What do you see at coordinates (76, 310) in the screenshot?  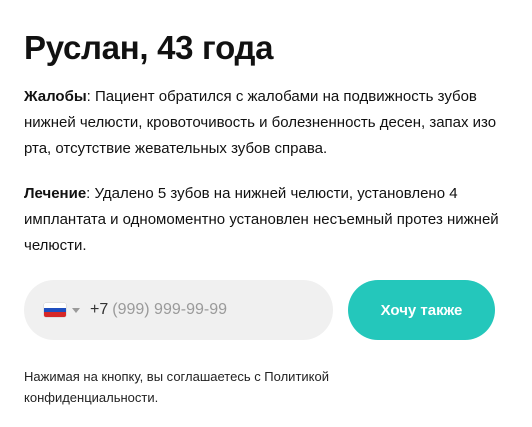 I see `chevron-down-icon` at bounding box center [76, 310].